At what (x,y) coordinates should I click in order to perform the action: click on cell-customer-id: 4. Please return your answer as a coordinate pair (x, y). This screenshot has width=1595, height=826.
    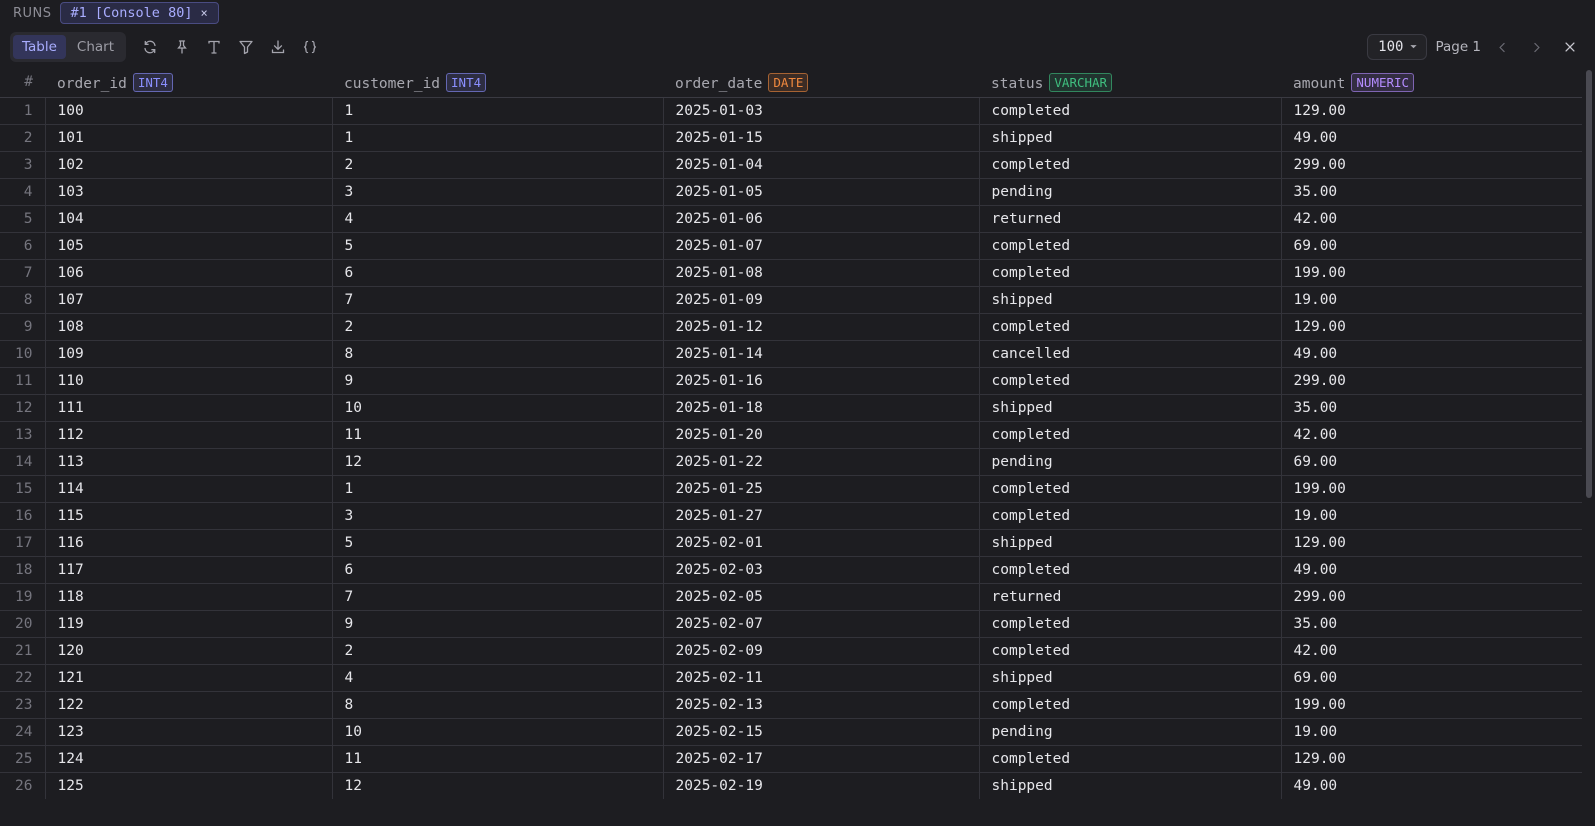
    Looking at the image, I should click on (498, 218).